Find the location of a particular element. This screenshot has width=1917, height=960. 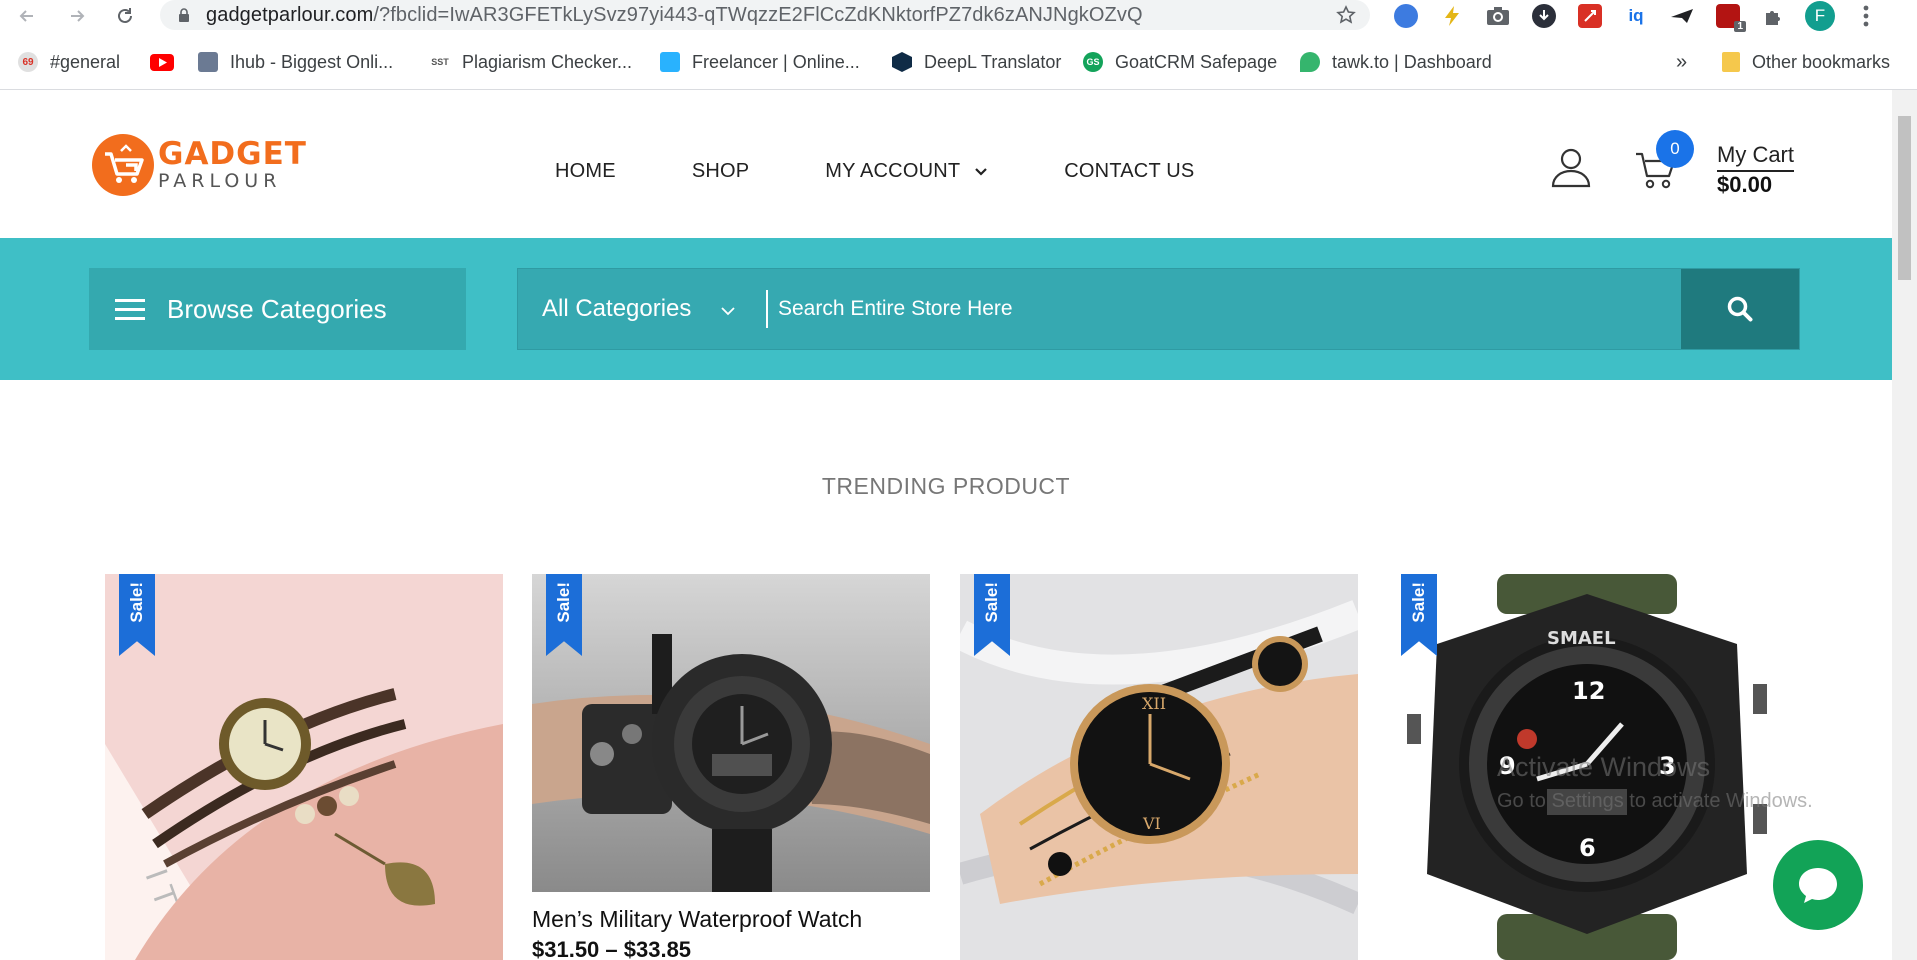

windows-watermark-title: Activate Windows is located at coordinates (1604, 767).